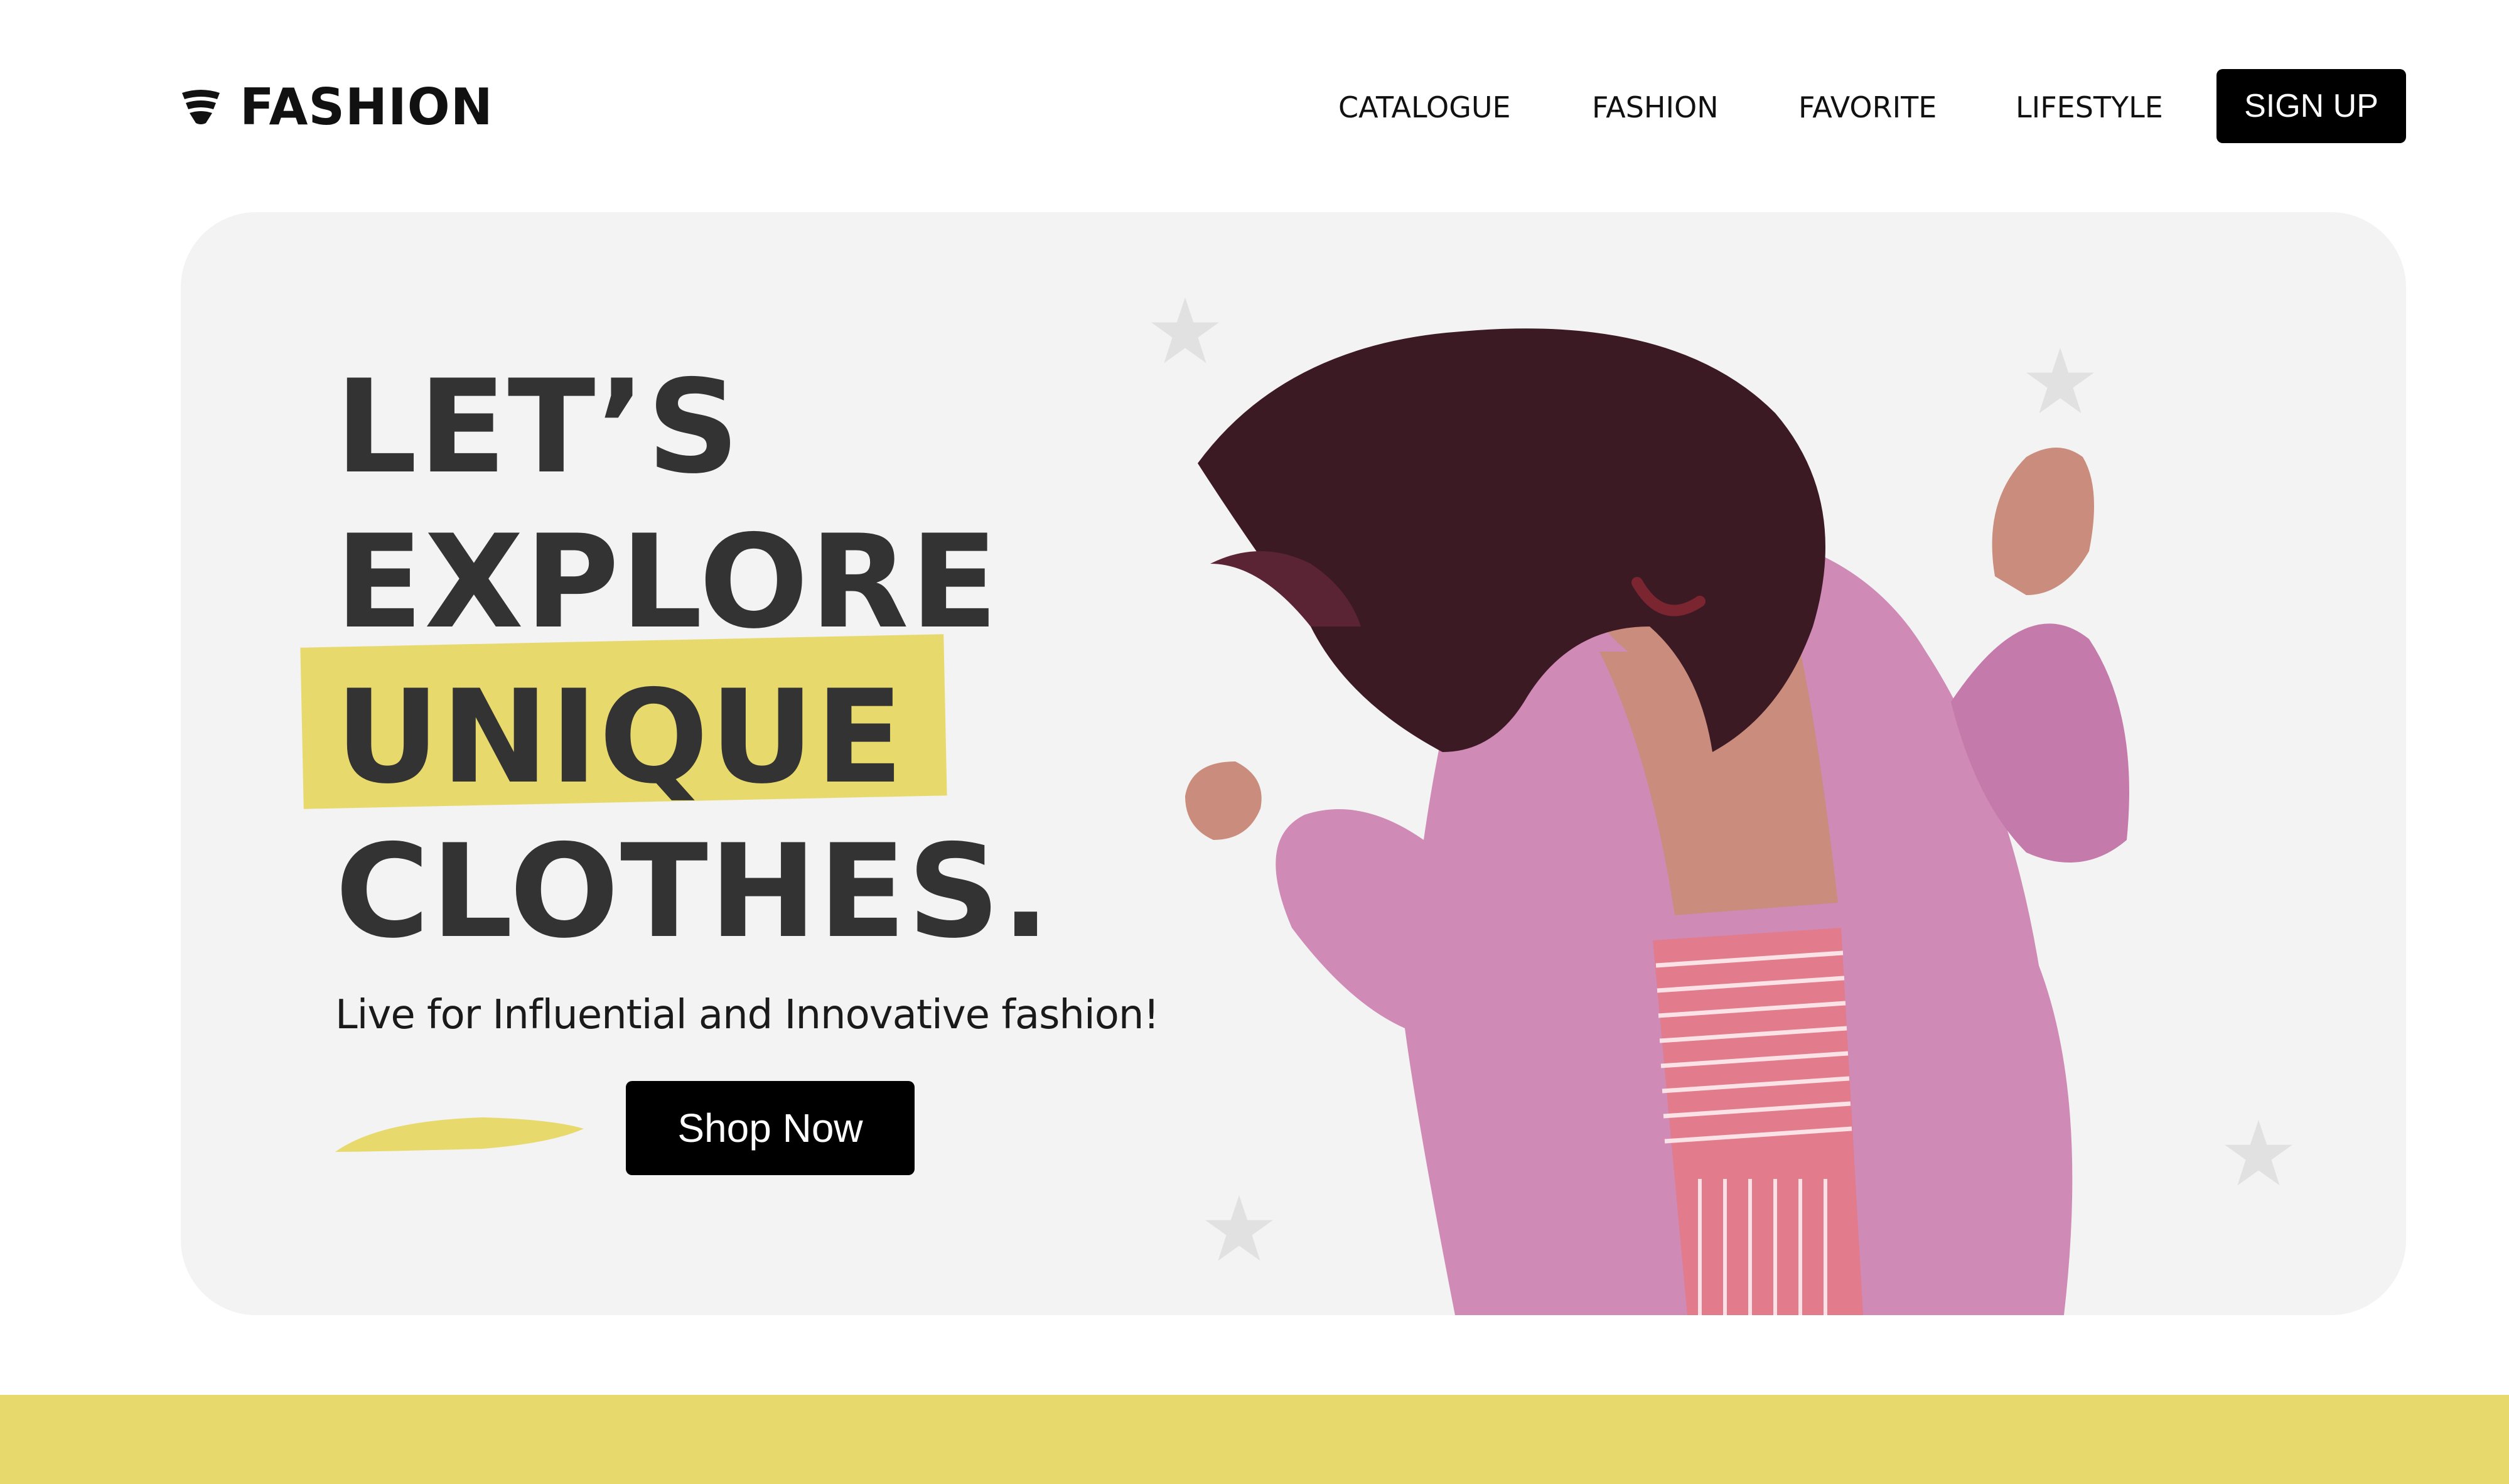 Image resolution: width=2509 pixels, height=1484 pixels. What do you see at coordinates (459, 1134) in the screenshot?
I see `brush-stroke-decoration` at bounding box center [459, 1134].